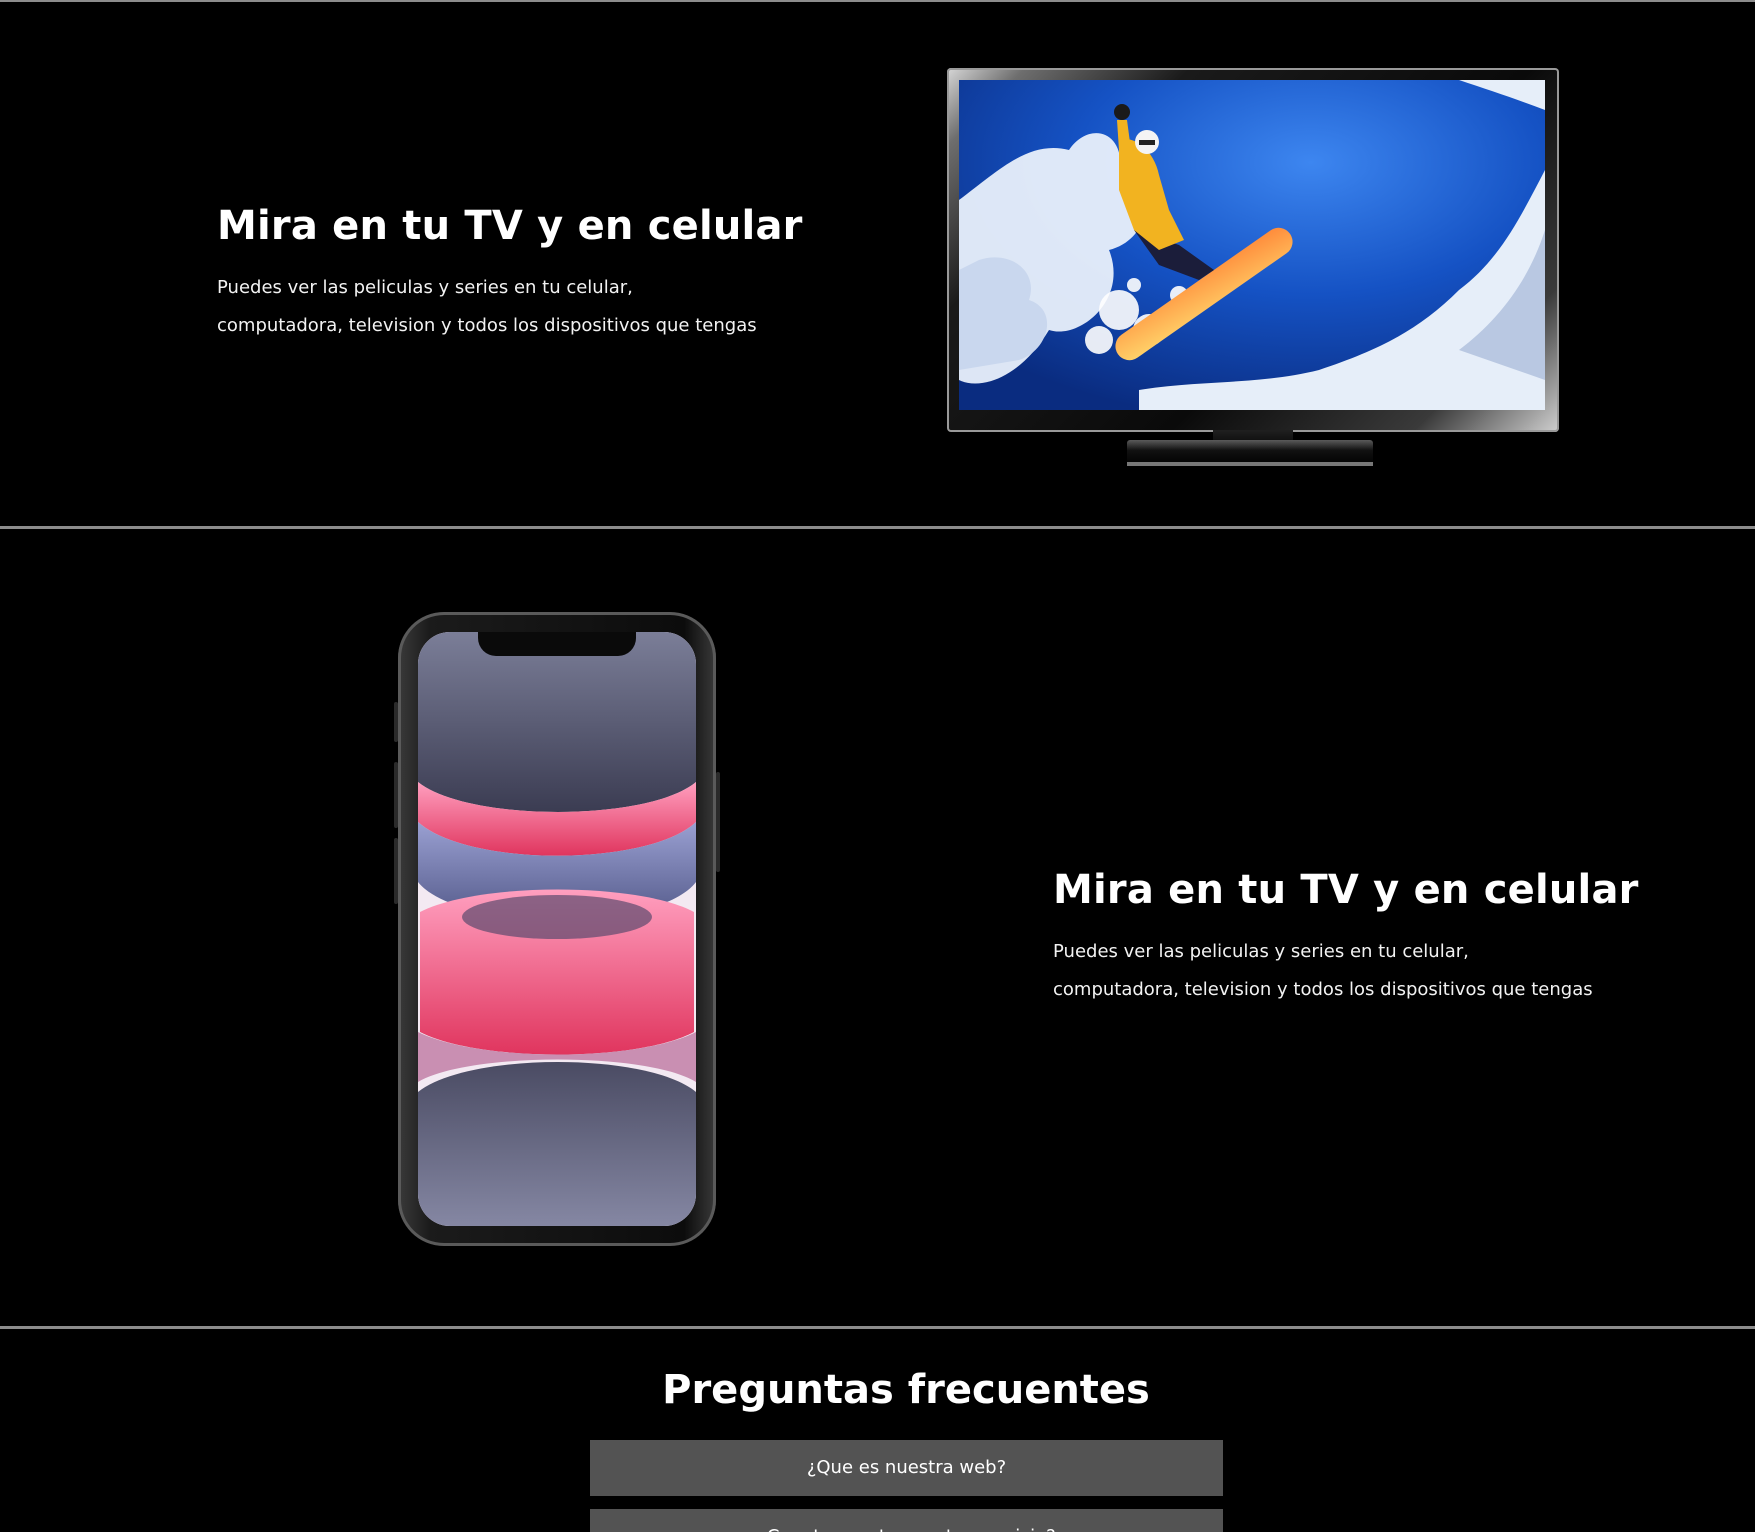 This screenshot has width=1755, height=1532. I want to click on smartphone-image, so click(557, 929).